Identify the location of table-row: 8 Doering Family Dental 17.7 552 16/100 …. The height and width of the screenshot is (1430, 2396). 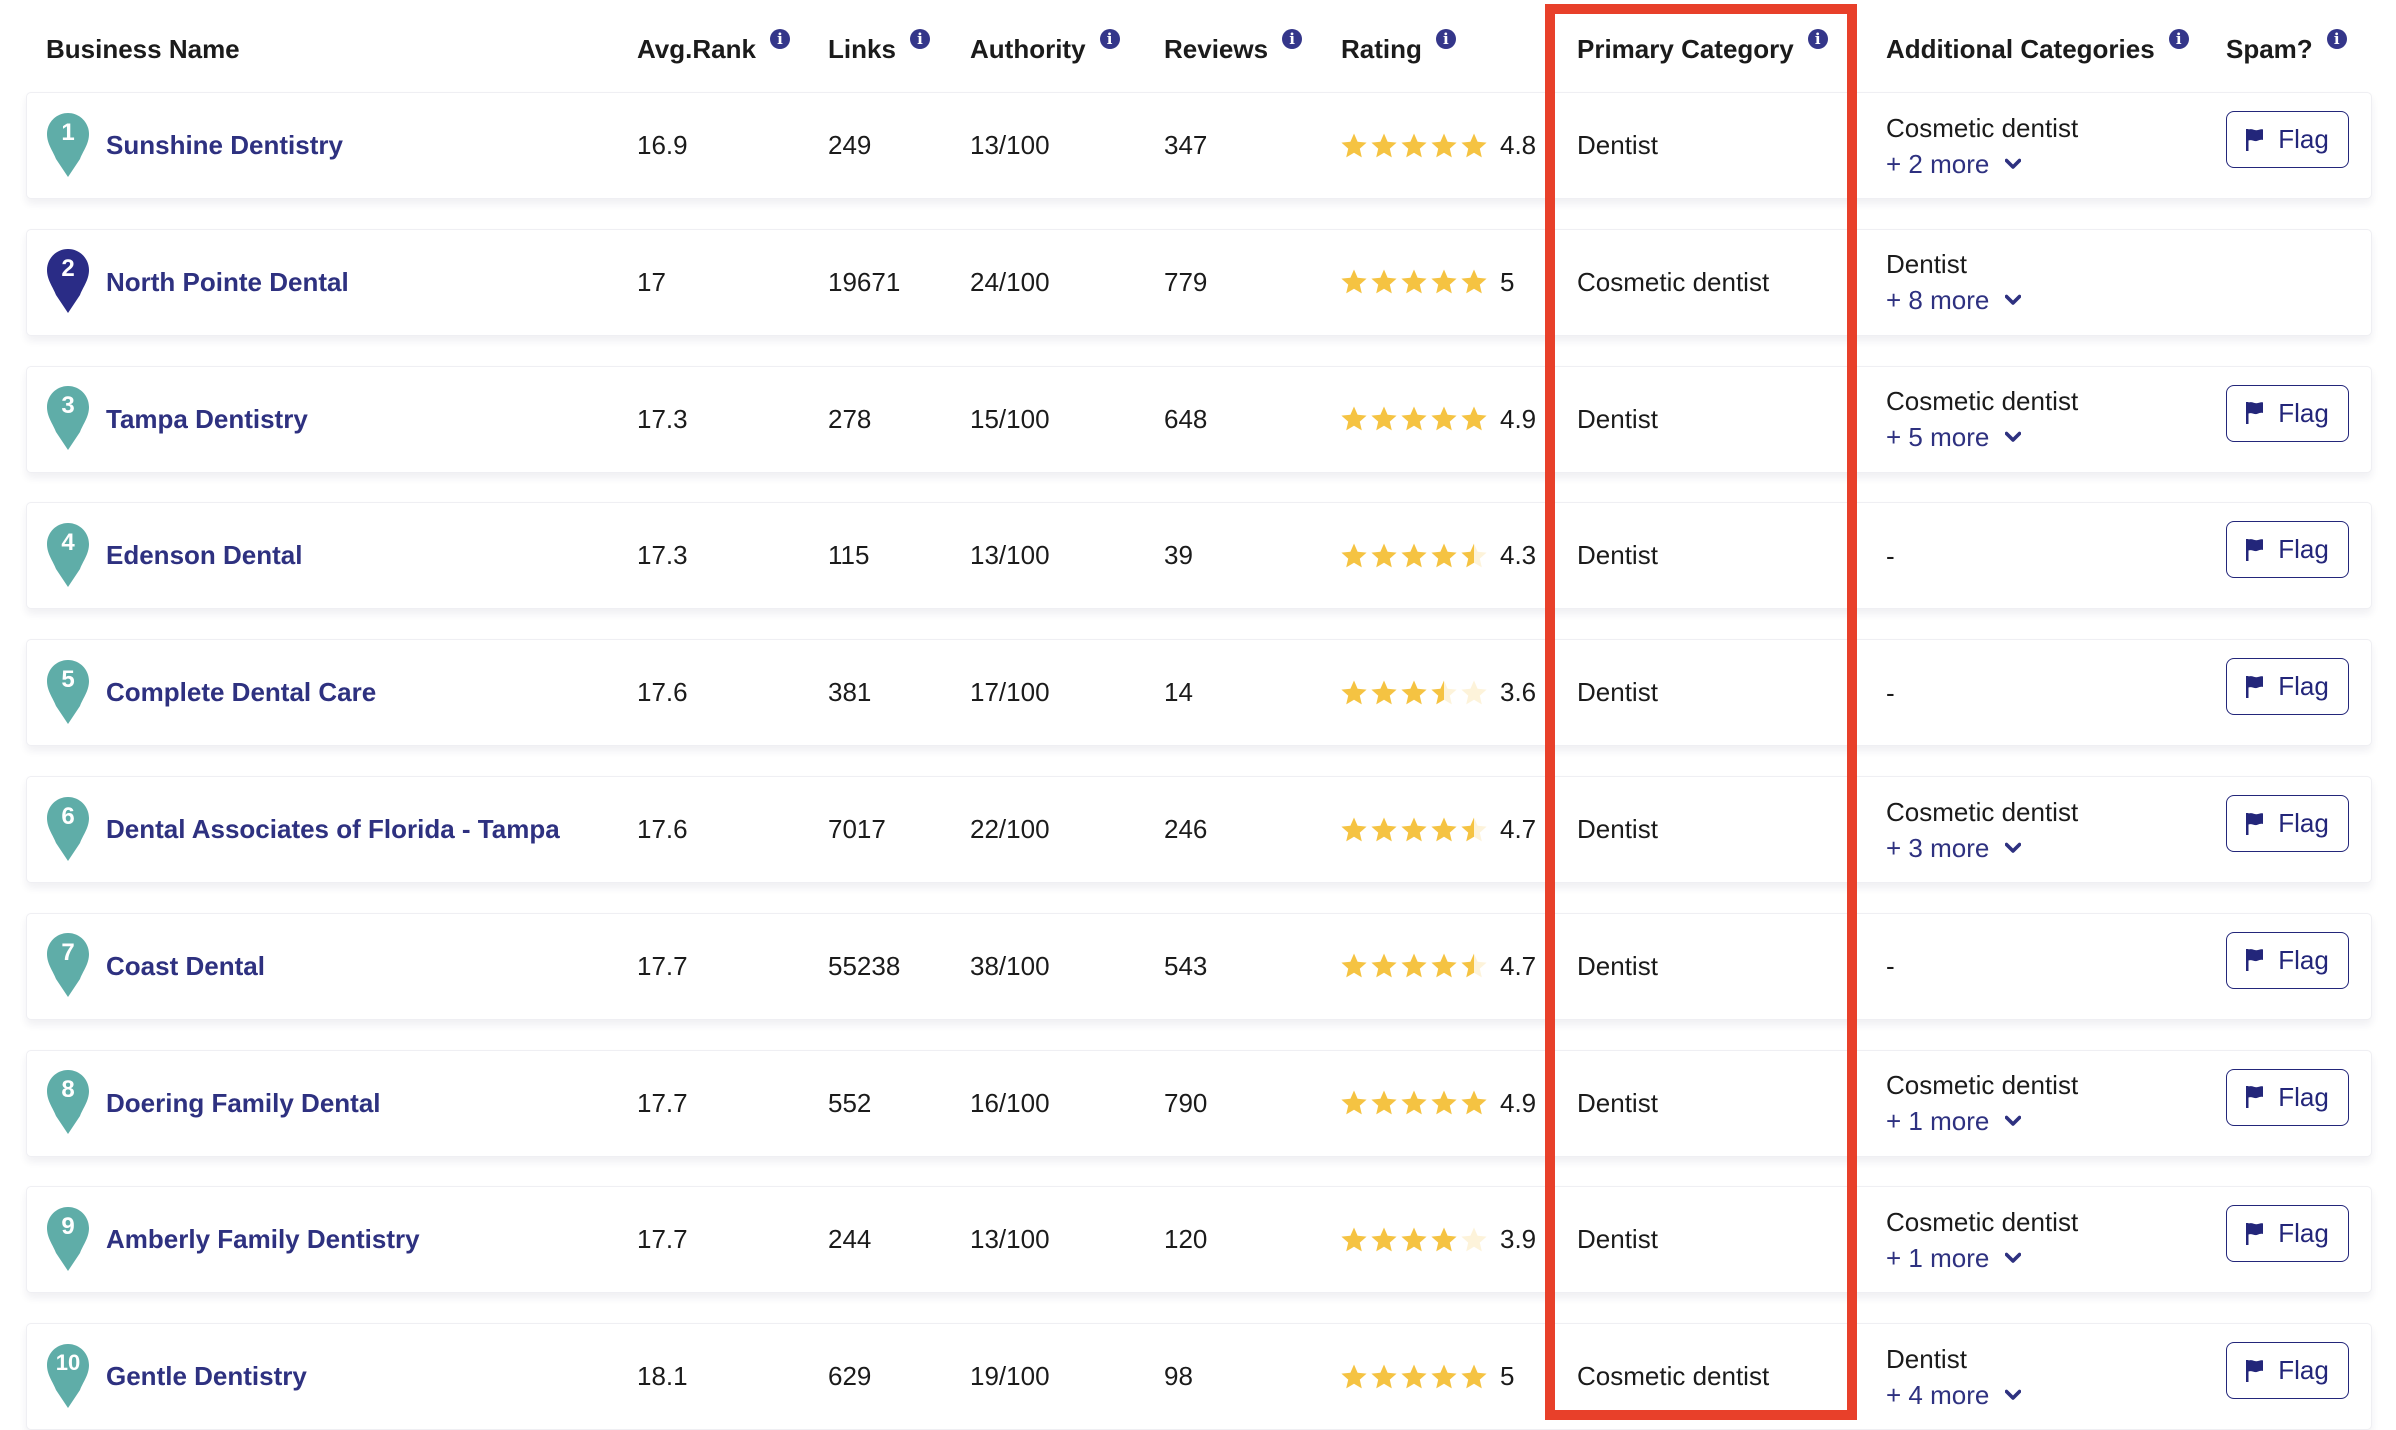
(1199, 1103).